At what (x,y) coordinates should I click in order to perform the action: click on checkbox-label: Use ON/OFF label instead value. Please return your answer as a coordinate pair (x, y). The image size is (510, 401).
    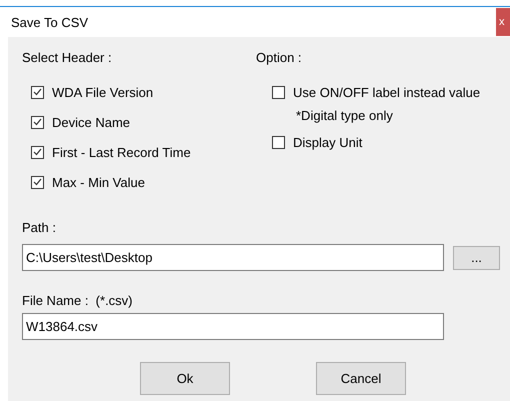
    Looking at the image, I should click on (386, 92).